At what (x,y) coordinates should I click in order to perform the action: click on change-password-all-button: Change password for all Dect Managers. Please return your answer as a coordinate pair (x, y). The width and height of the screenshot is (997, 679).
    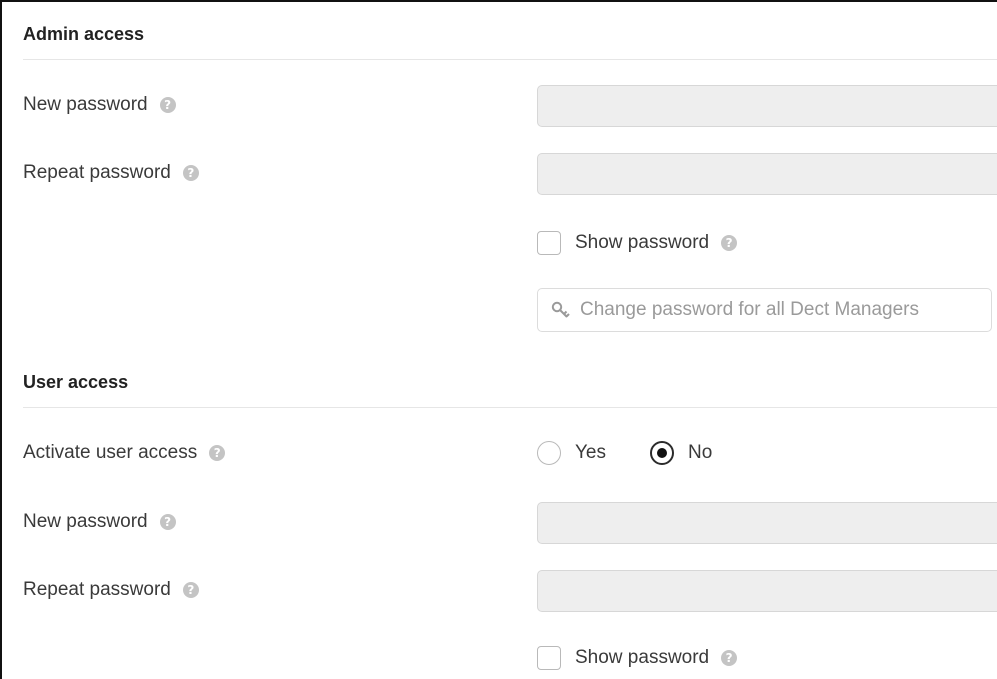
    Looking at the image, I should click on (764, 310).